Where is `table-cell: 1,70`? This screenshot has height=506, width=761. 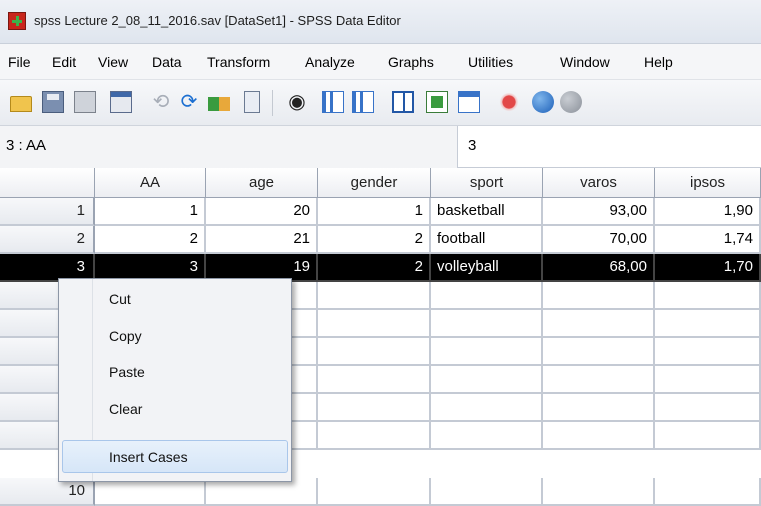
table-cell: 1,70 is located at coordinates (708, 268).